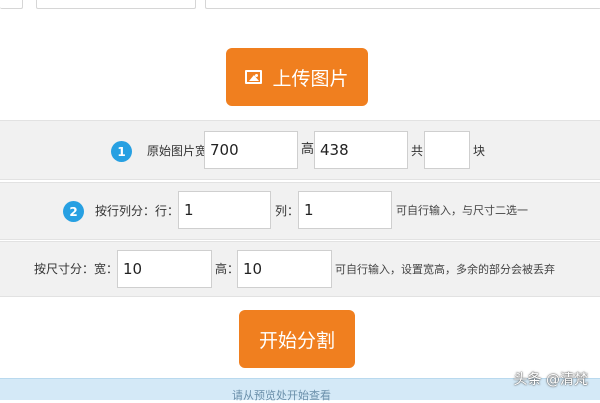 The image size is (600, 403). Describe the element at coordinates (287, 211) in the screenshot. I see `cols-label: 列：` at that location.